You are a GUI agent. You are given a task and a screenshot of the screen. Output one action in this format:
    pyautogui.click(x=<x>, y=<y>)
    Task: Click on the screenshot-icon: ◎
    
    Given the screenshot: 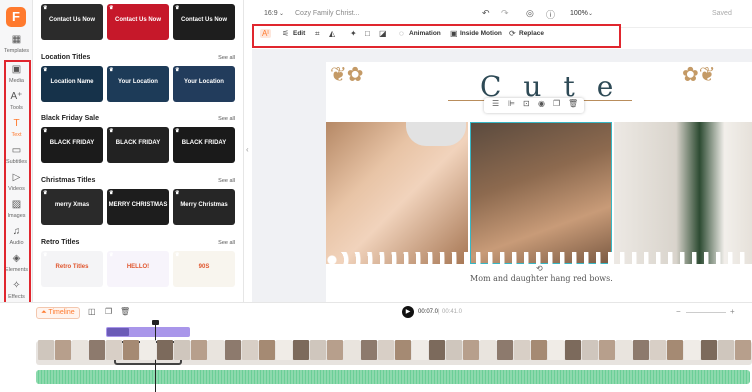 What is the action you would take?
    pyautogui.click(x=530, y=13)
    